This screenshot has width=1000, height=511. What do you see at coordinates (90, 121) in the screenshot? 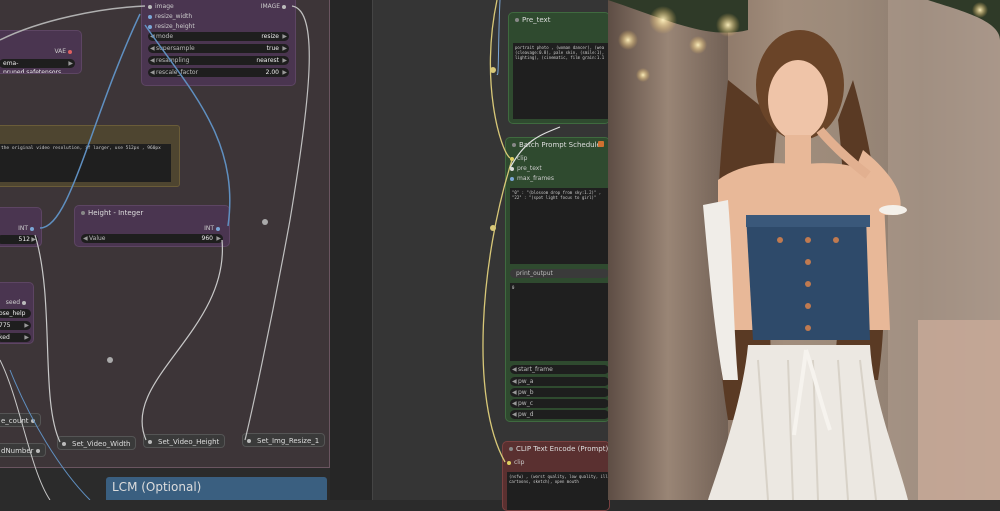
I see `wire-width` at bounding box center [90, 121].